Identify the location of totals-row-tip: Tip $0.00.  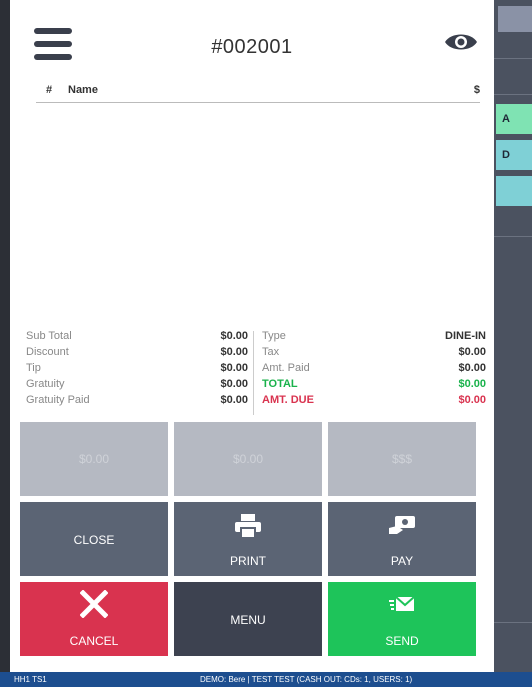
(137, 370).